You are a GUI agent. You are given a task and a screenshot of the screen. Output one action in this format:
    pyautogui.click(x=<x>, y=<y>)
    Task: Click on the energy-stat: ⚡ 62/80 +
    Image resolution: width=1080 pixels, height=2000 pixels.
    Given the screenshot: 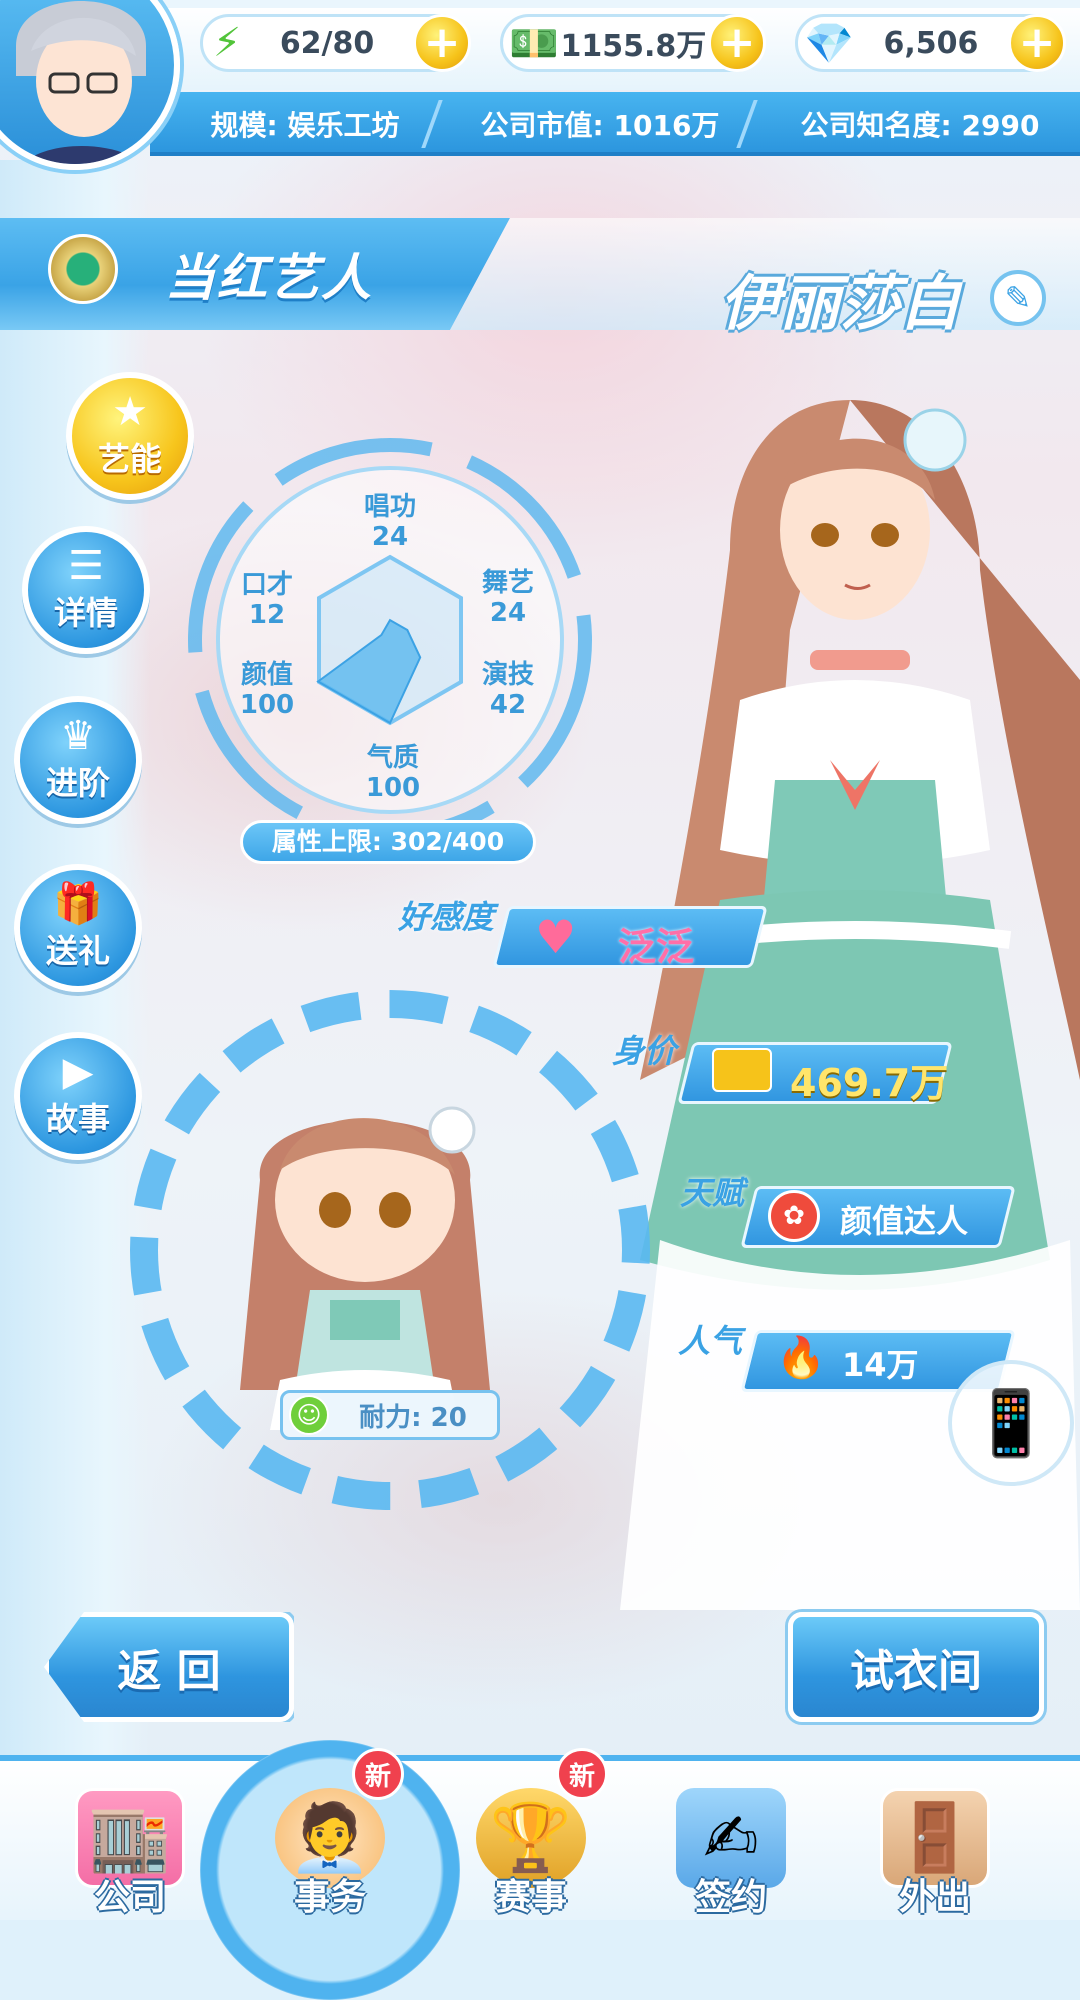 What is the action you would take?
    pyautogui.click(x=335, y=43)
    